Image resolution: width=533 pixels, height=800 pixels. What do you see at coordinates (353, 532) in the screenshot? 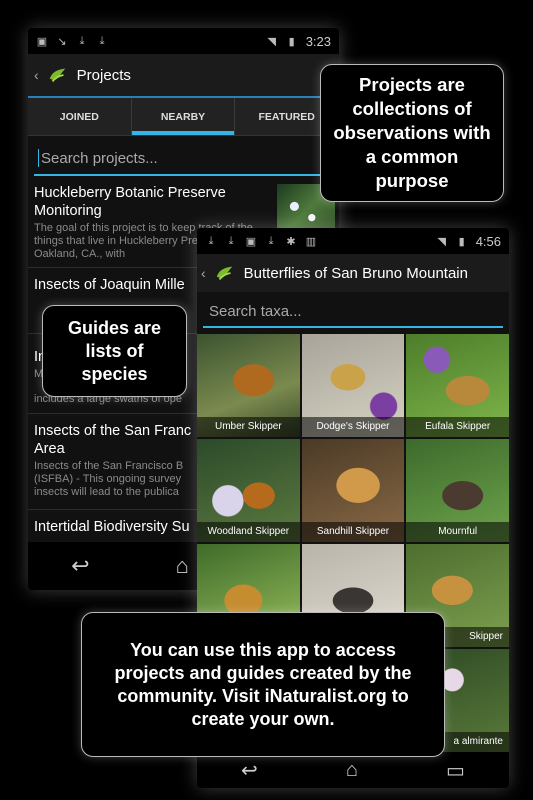
I see `taxon-name: Sandhill Skipper` at bounding box center [353, 532].